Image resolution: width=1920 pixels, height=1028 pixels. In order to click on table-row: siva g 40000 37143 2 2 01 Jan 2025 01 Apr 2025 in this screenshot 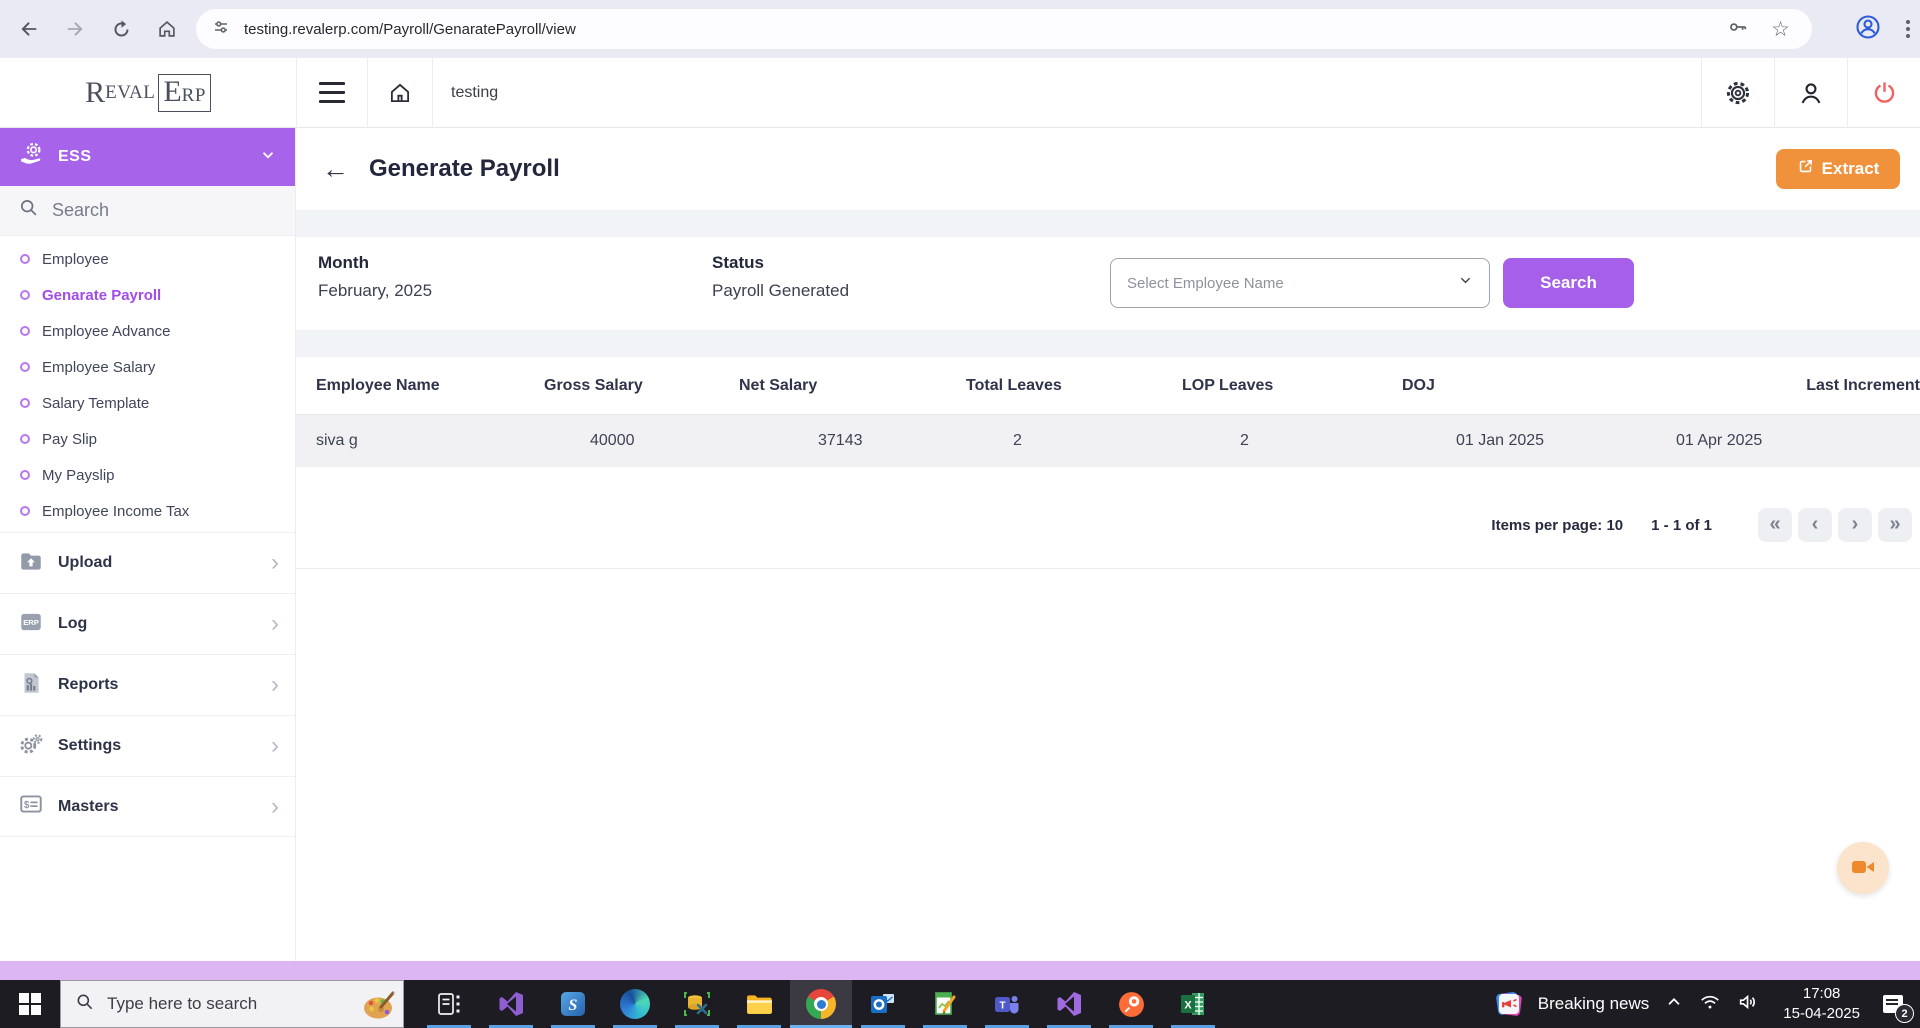, I will do `click(1108, 441)`.